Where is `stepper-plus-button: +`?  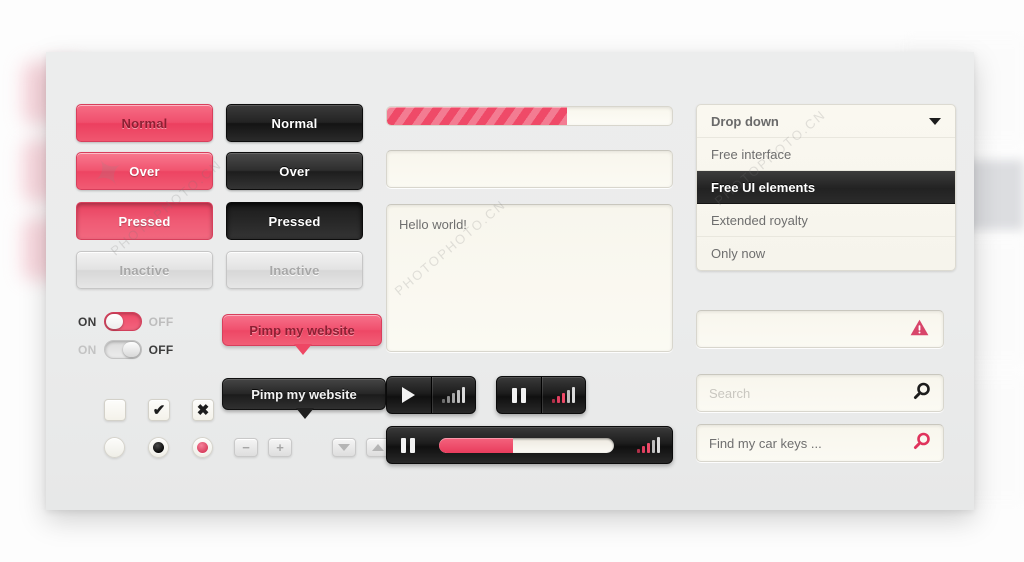
stepper-plus-button: + is located at coordinates (280, 447).